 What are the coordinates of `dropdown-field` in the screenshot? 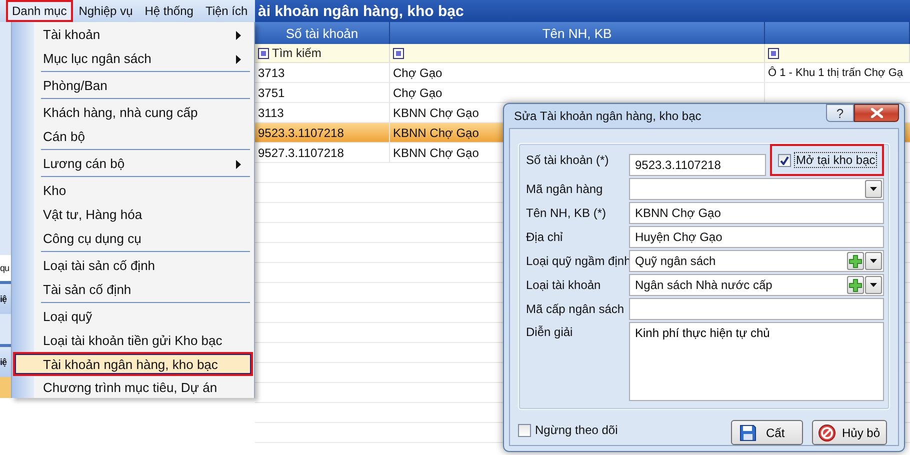 It's located at (756, 189).